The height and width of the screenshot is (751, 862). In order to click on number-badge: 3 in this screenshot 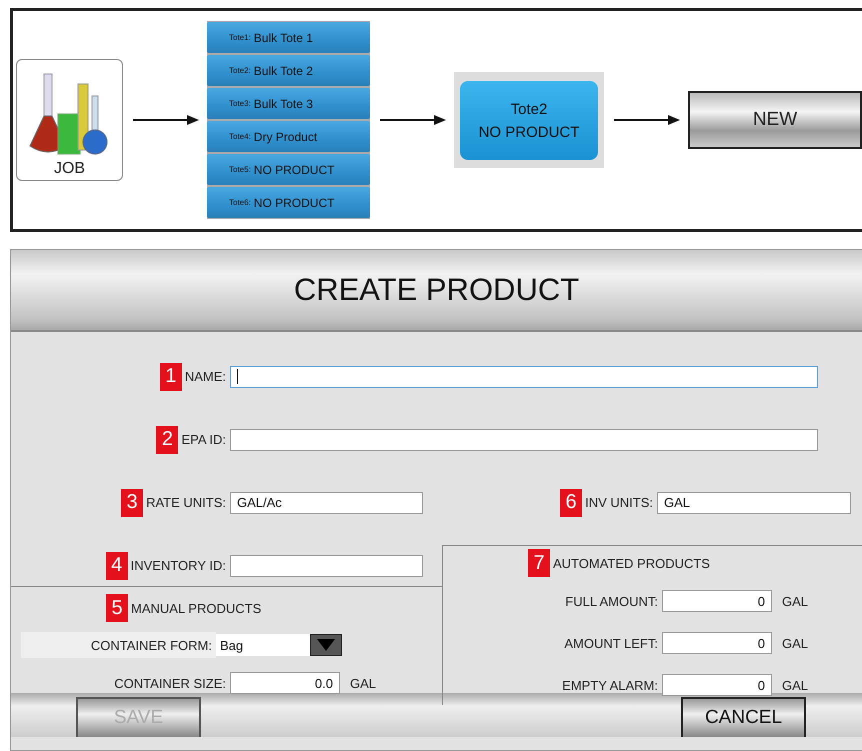, I will do `click(132, 502)`.